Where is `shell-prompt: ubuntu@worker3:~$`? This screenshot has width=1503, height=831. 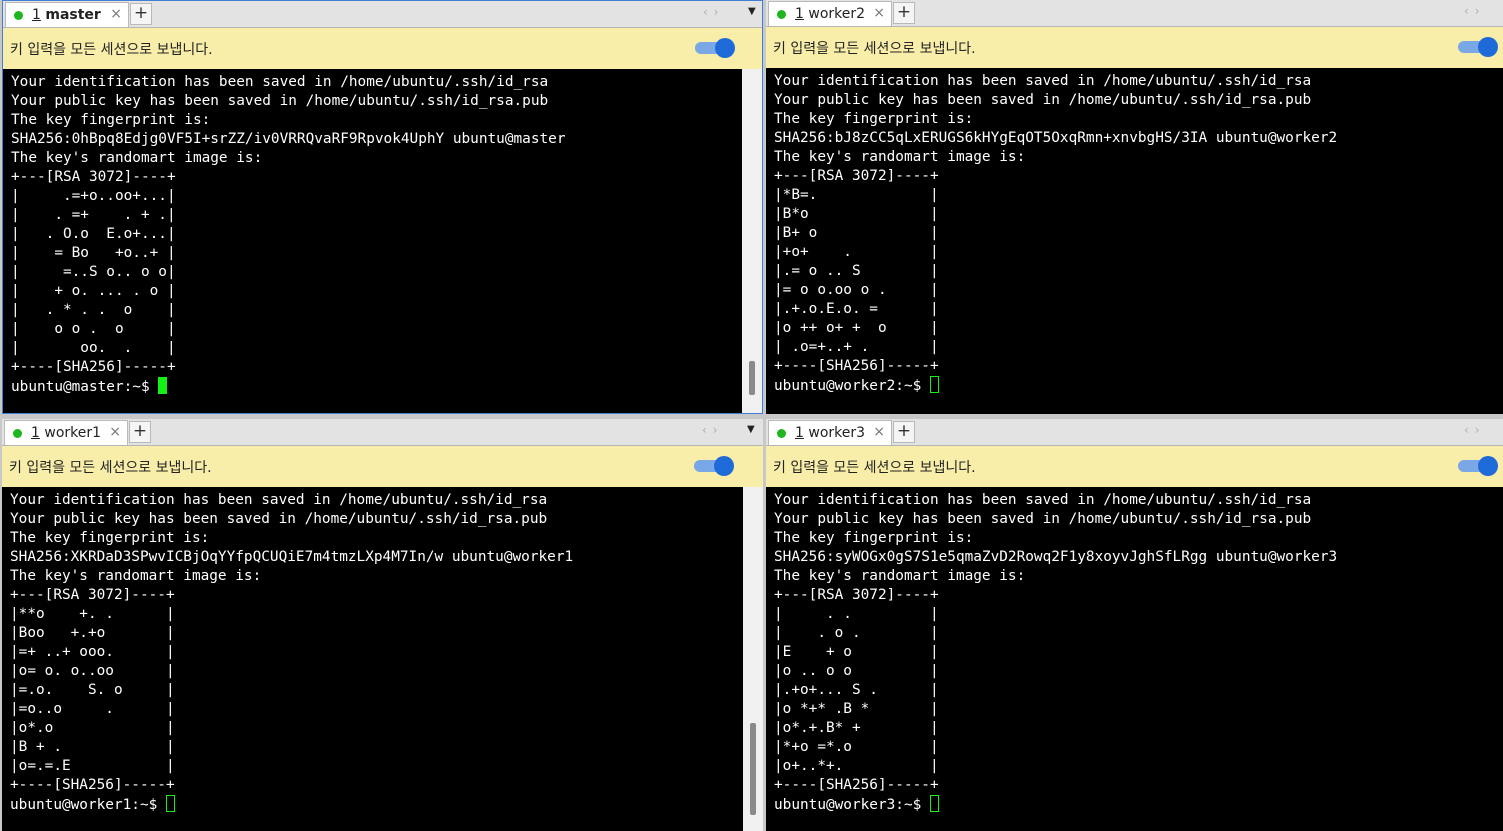
shell-prompt: ubuntu@worker3:~$ is located at coordinates (852, 805).